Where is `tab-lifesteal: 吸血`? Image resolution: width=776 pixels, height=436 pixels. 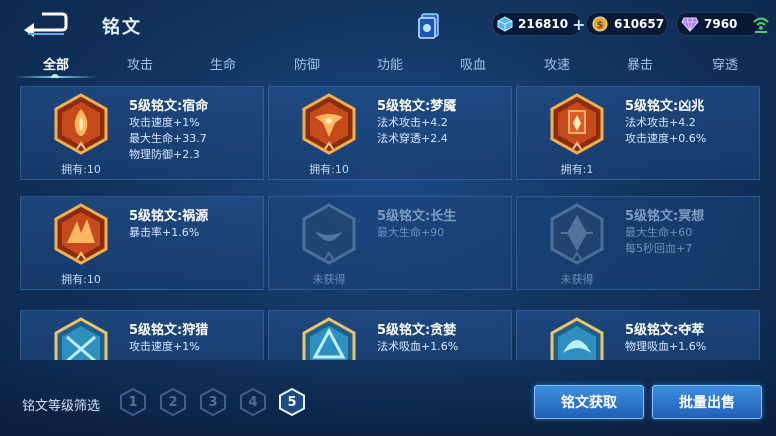
tab-lifesteal: 吸血 is located at coordinates (473, 63).